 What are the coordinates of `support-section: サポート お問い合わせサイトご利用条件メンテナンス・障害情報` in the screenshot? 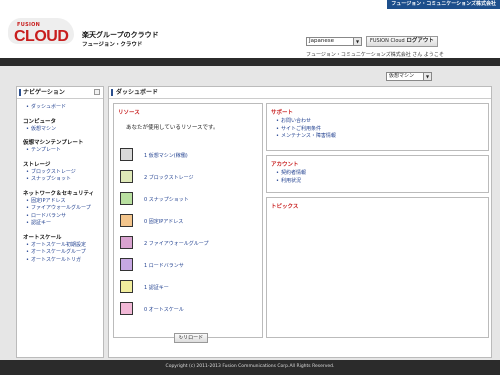 It's located at (377, 127).